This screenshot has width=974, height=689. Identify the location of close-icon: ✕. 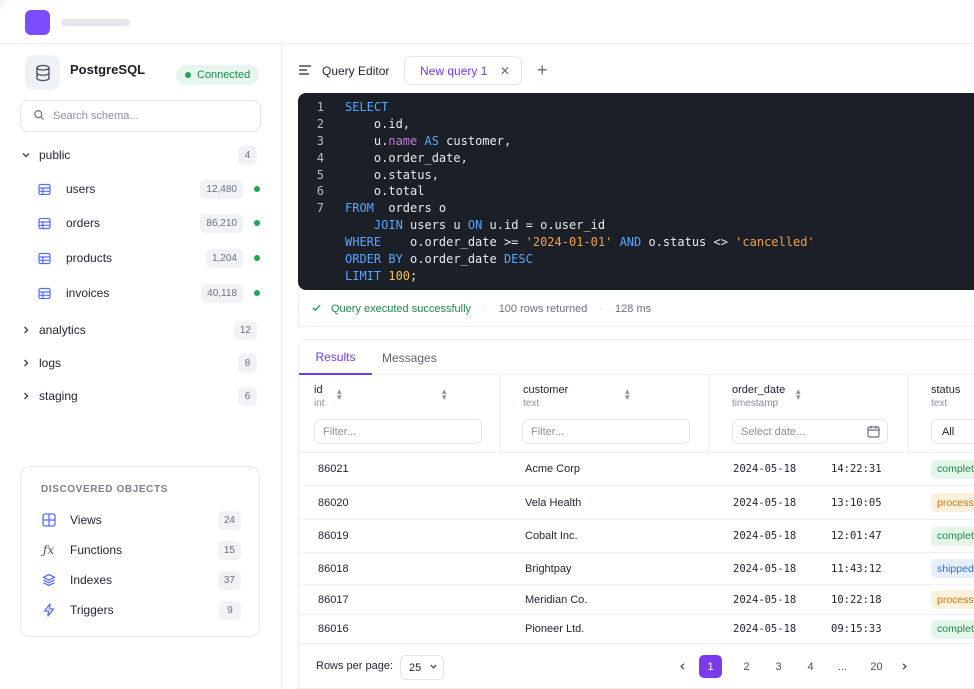
(505, 71).